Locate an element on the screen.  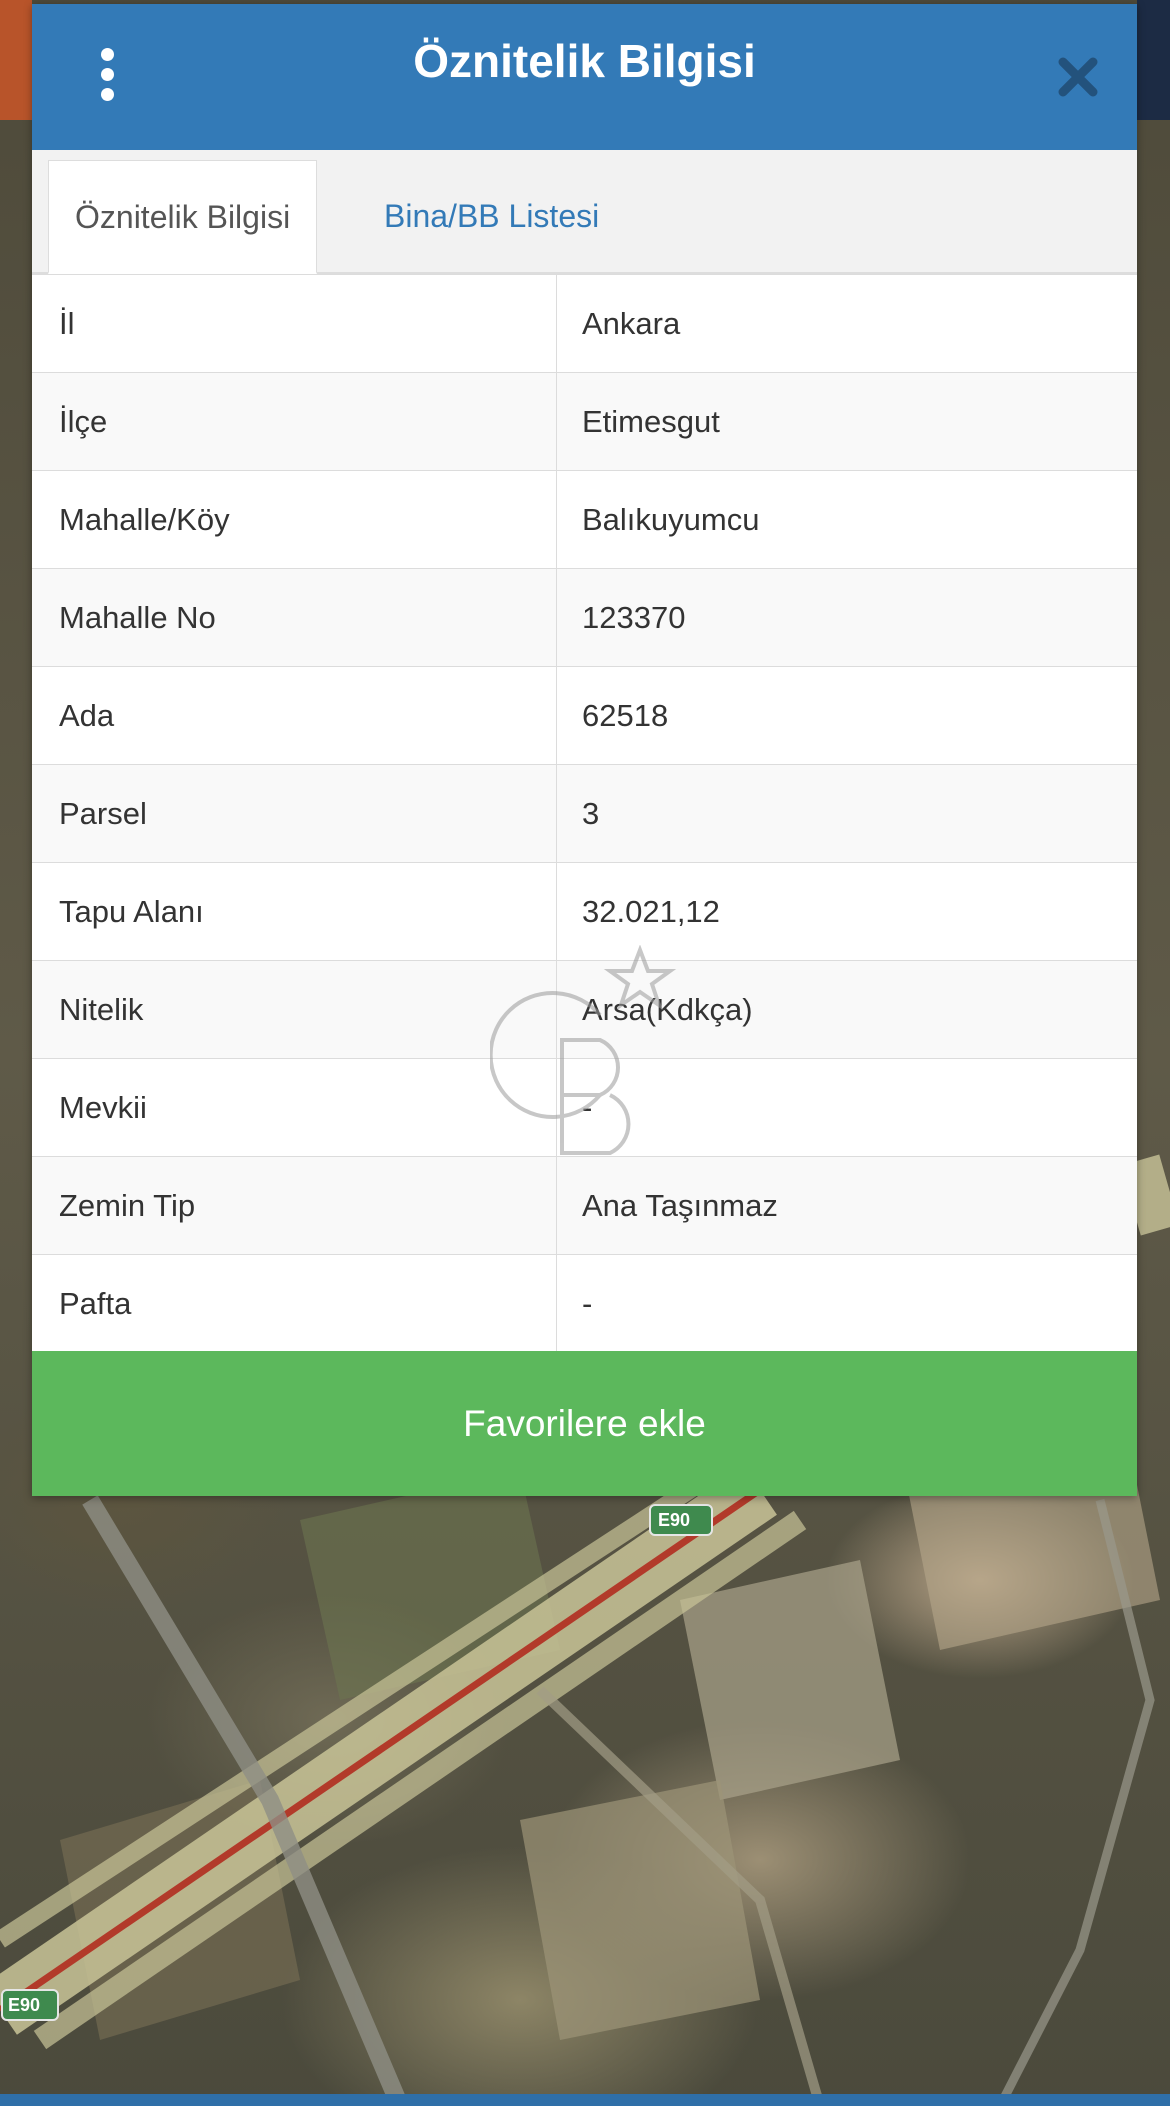
row-label: Zemin Tip is located at coordinates (294, 1205).